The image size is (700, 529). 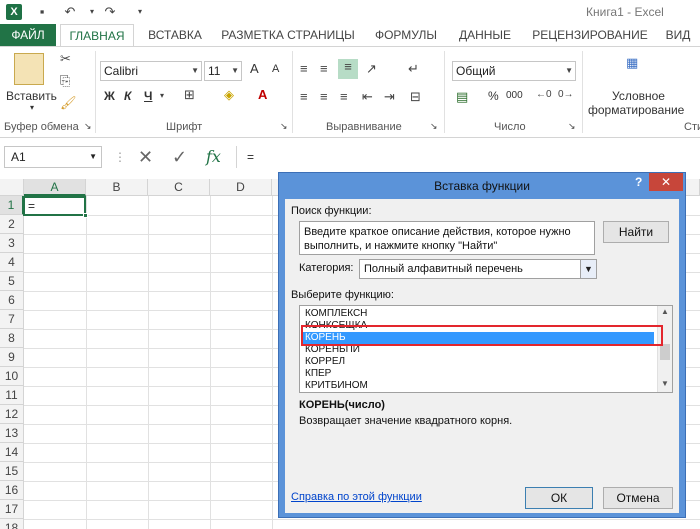 What do you see at coordinates (275, 69) in the screenshot?
I see `shrink-font-button: A` at bounding box center [275, 69].